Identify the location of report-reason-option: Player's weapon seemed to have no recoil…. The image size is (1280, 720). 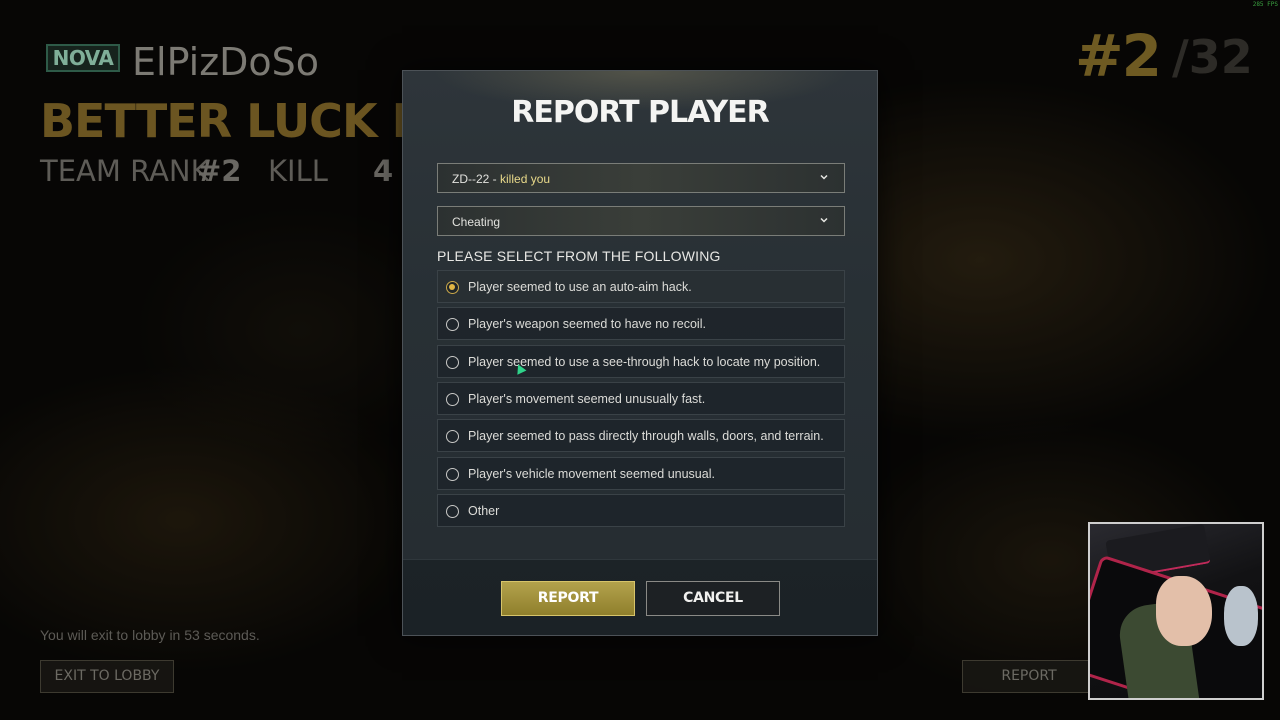
(641, 324).